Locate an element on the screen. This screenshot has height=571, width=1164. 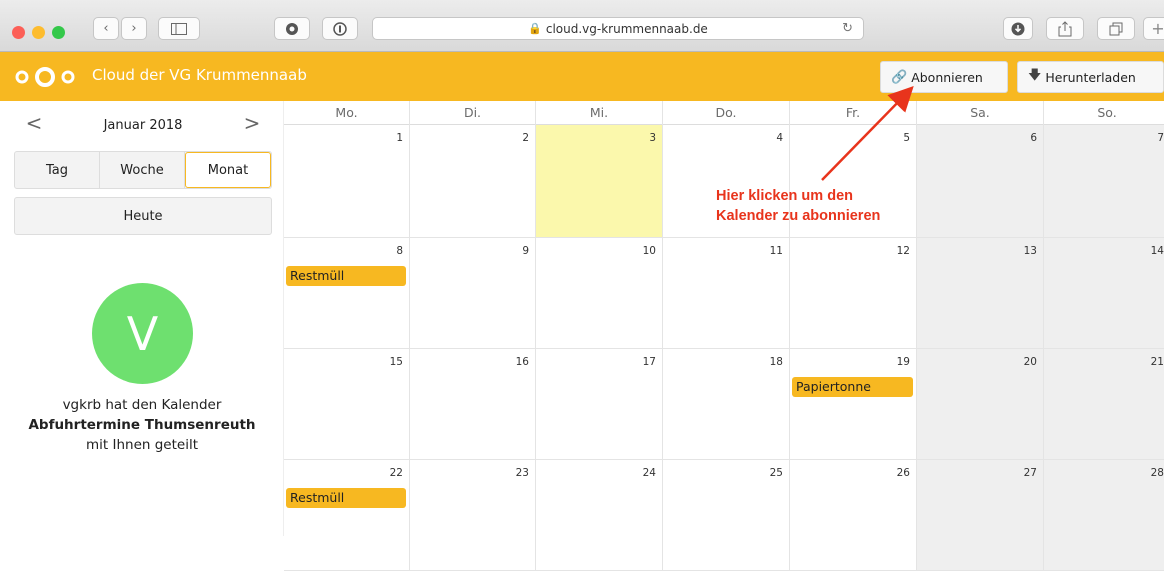
day-cell: 18 is located at coordinates (726, 404).